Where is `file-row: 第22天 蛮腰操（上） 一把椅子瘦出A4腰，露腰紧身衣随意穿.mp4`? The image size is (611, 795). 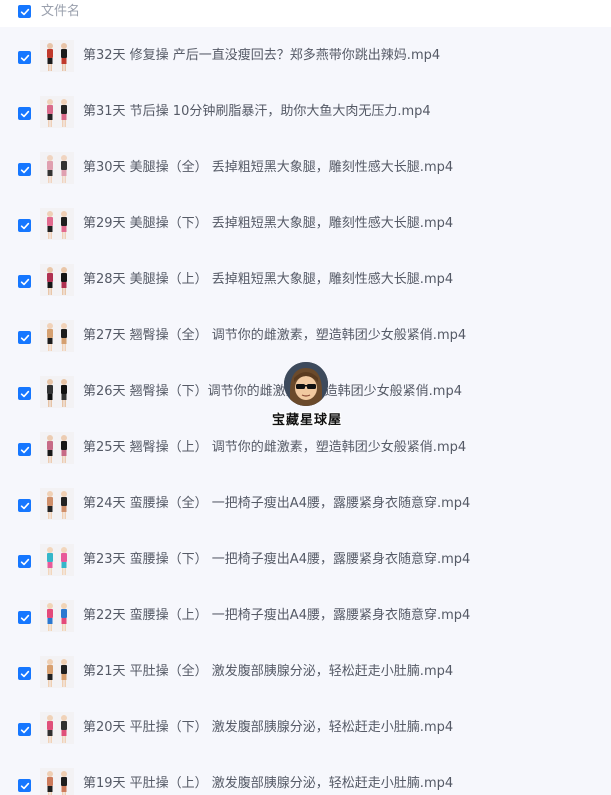
file-row: 第22天 蛮腰操（上） 一把椅子瘦出A4腰，露腰紧身衣随意穿.mp4 is located at coordinates (305, 616).